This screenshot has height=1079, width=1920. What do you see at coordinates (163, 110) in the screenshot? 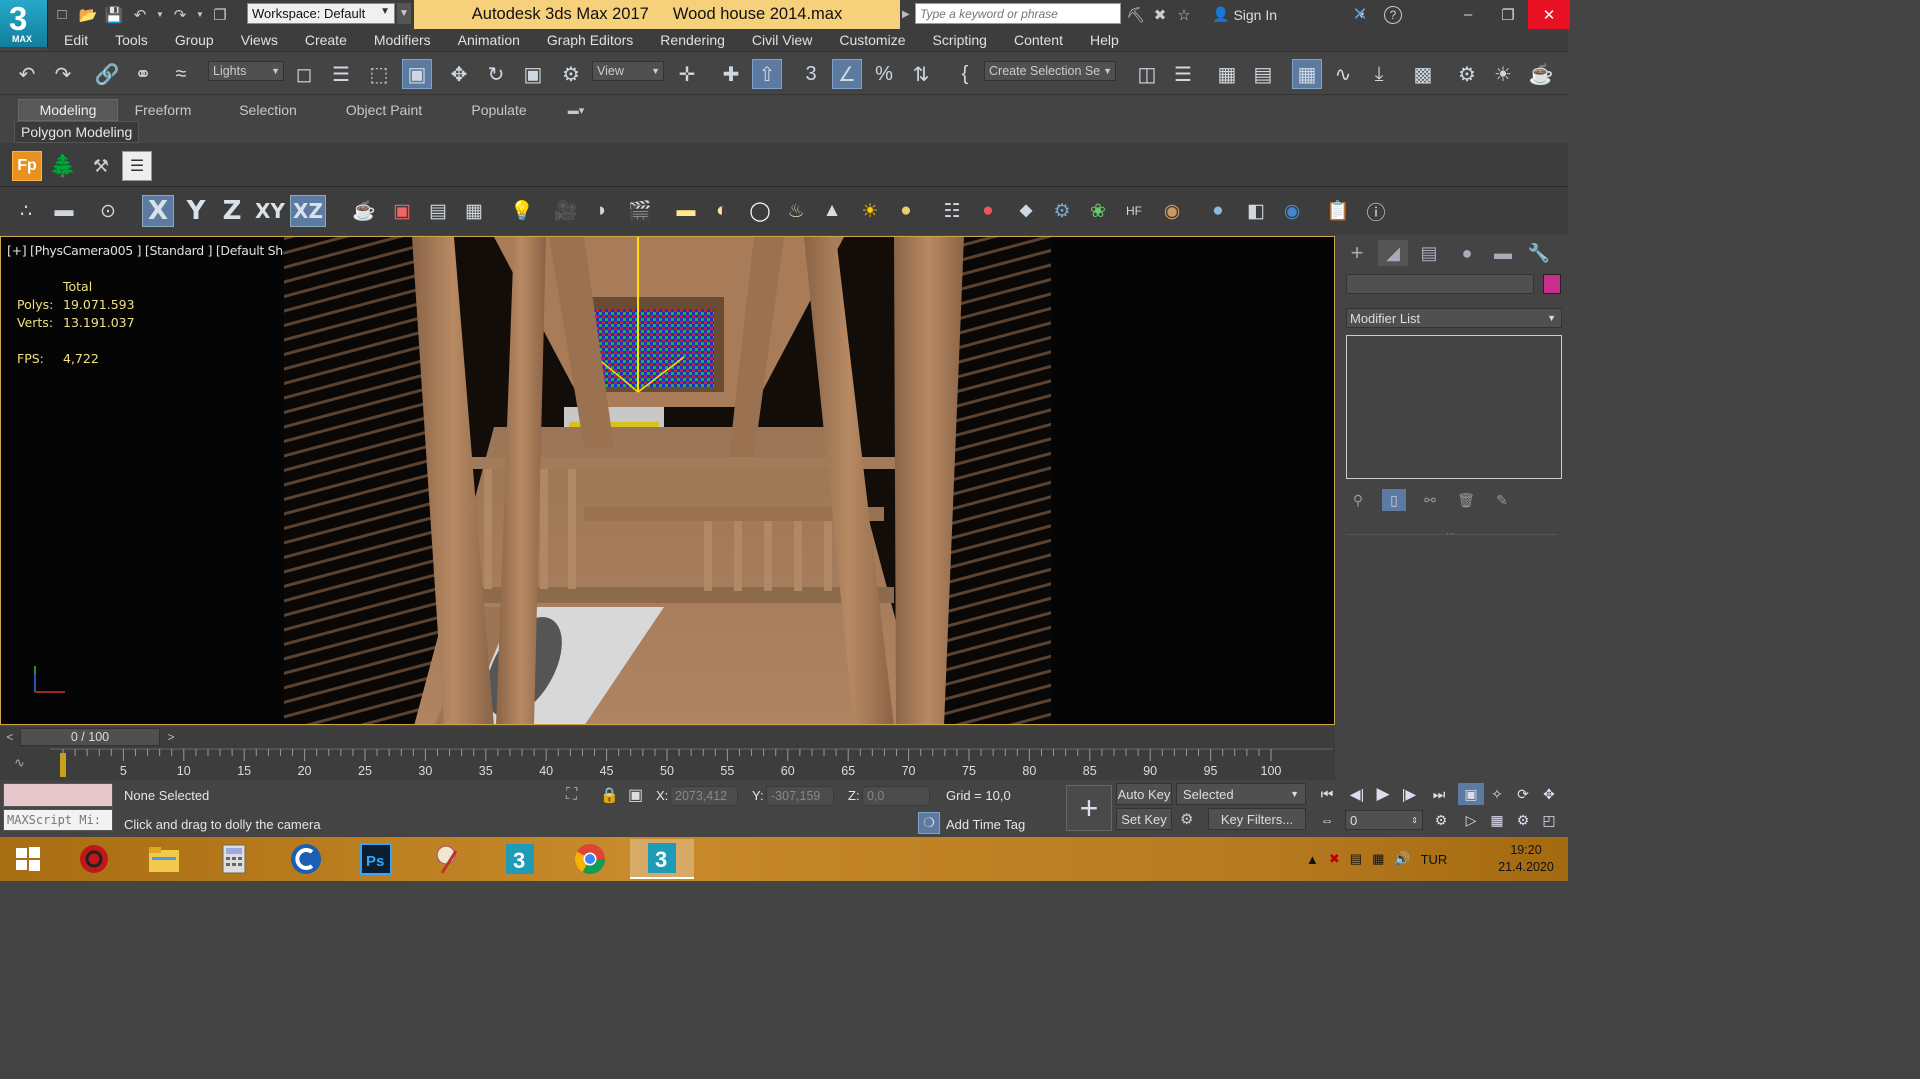
I see `tab-freeform: Freeform` at bounding box center [163, 110].